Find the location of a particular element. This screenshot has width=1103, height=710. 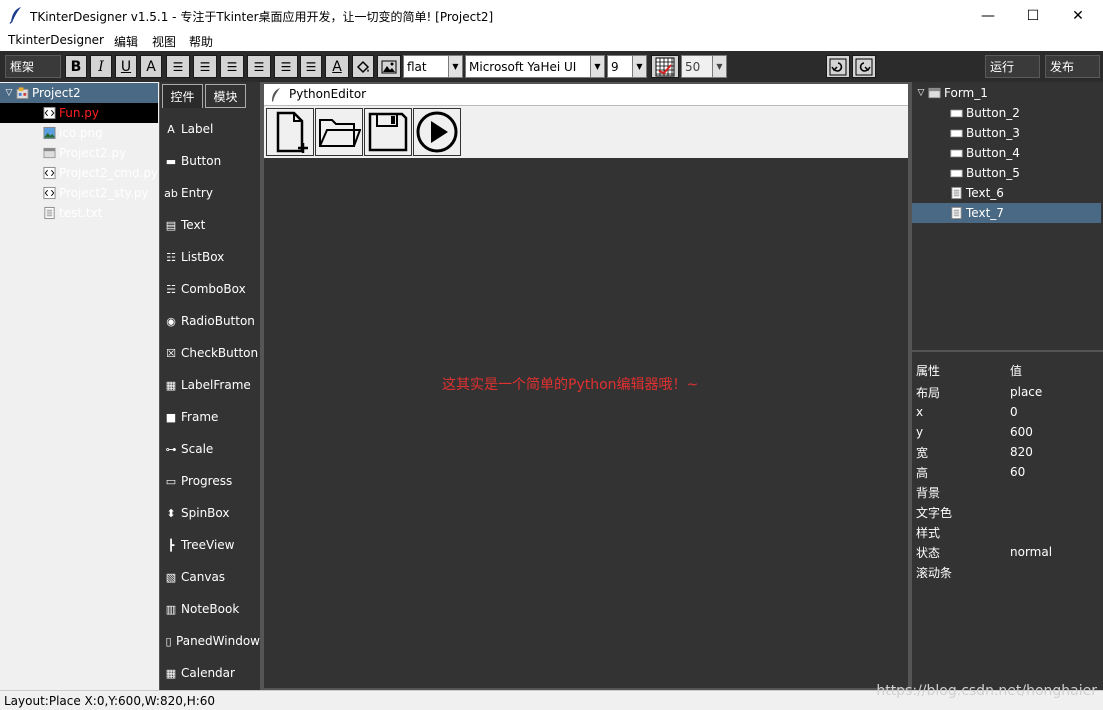

widget-label: Label is located at coordinates (197, 129).